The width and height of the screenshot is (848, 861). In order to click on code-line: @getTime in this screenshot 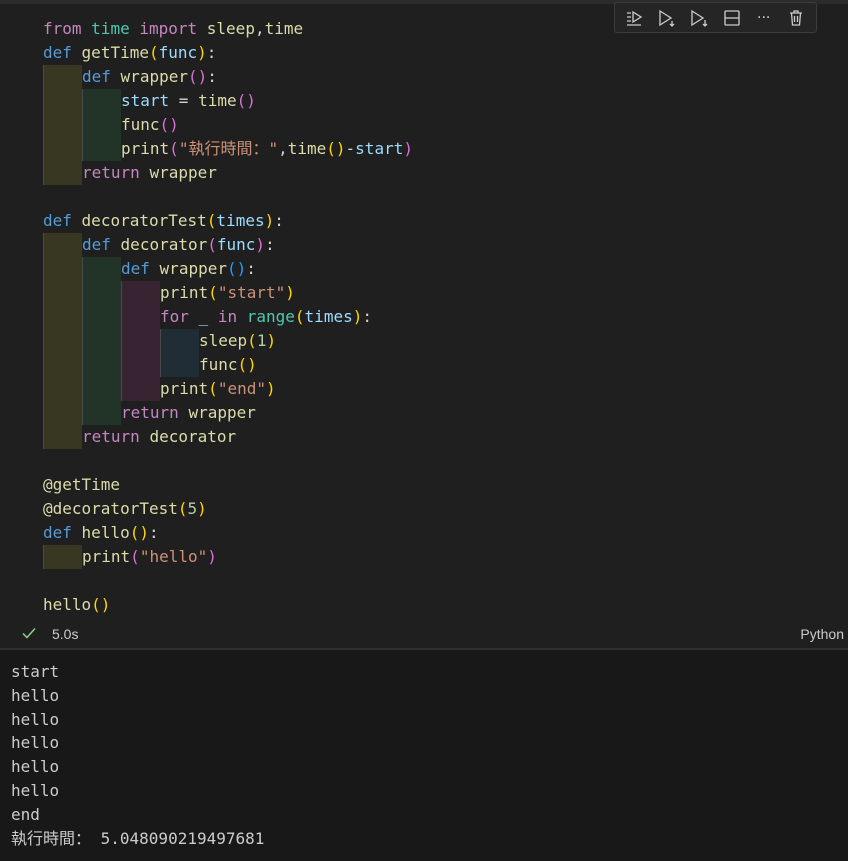, I will do `click(443, 485)`.